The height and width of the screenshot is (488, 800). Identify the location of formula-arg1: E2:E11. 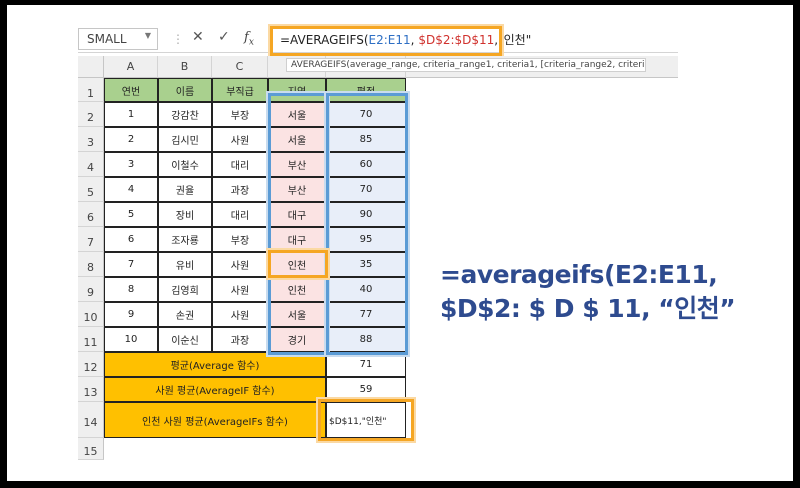
(389, 40).